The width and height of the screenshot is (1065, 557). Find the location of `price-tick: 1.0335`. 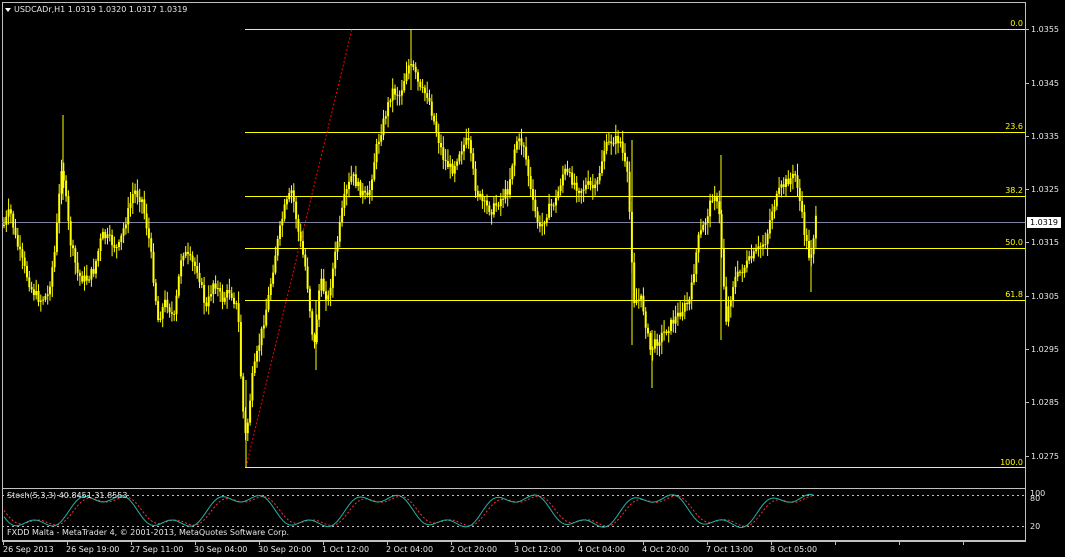

price-tick: 1.0335 is located at coordinates (1045, 136).